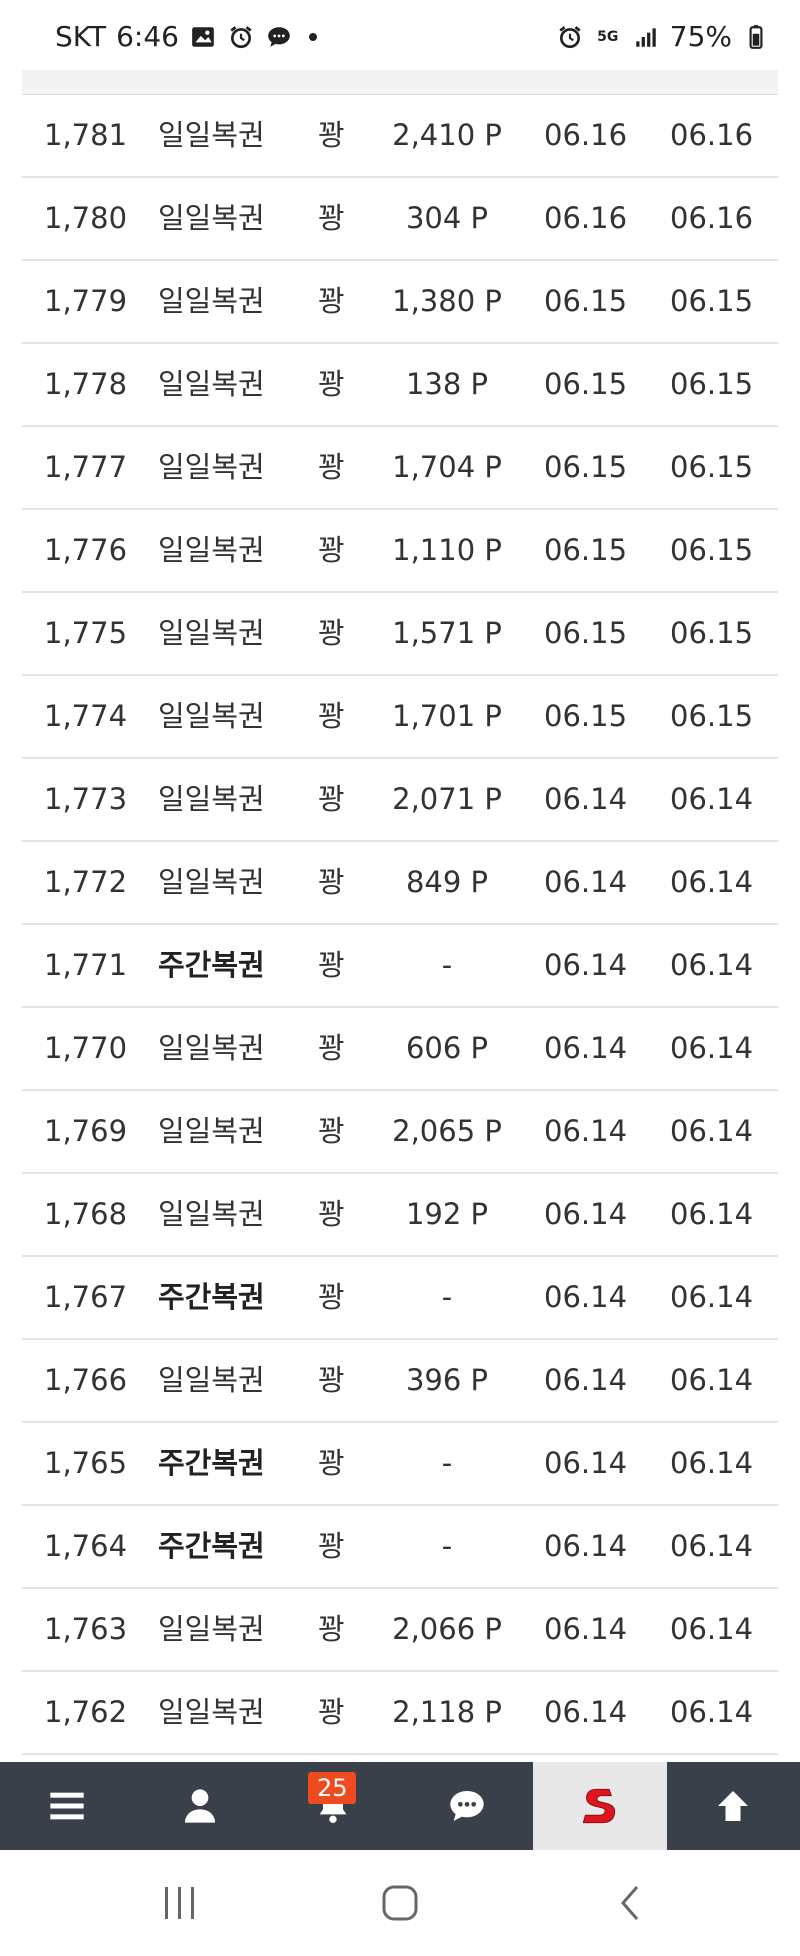  I want to click on arrow-up-icon, so click(733, 1806).